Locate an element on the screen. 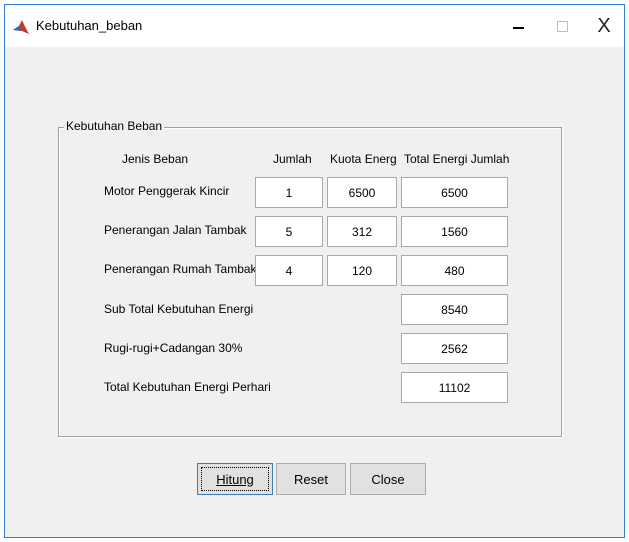 The height and width of the screenshot is (542, 629). matlab-icon is located at coordinates (21, 27).